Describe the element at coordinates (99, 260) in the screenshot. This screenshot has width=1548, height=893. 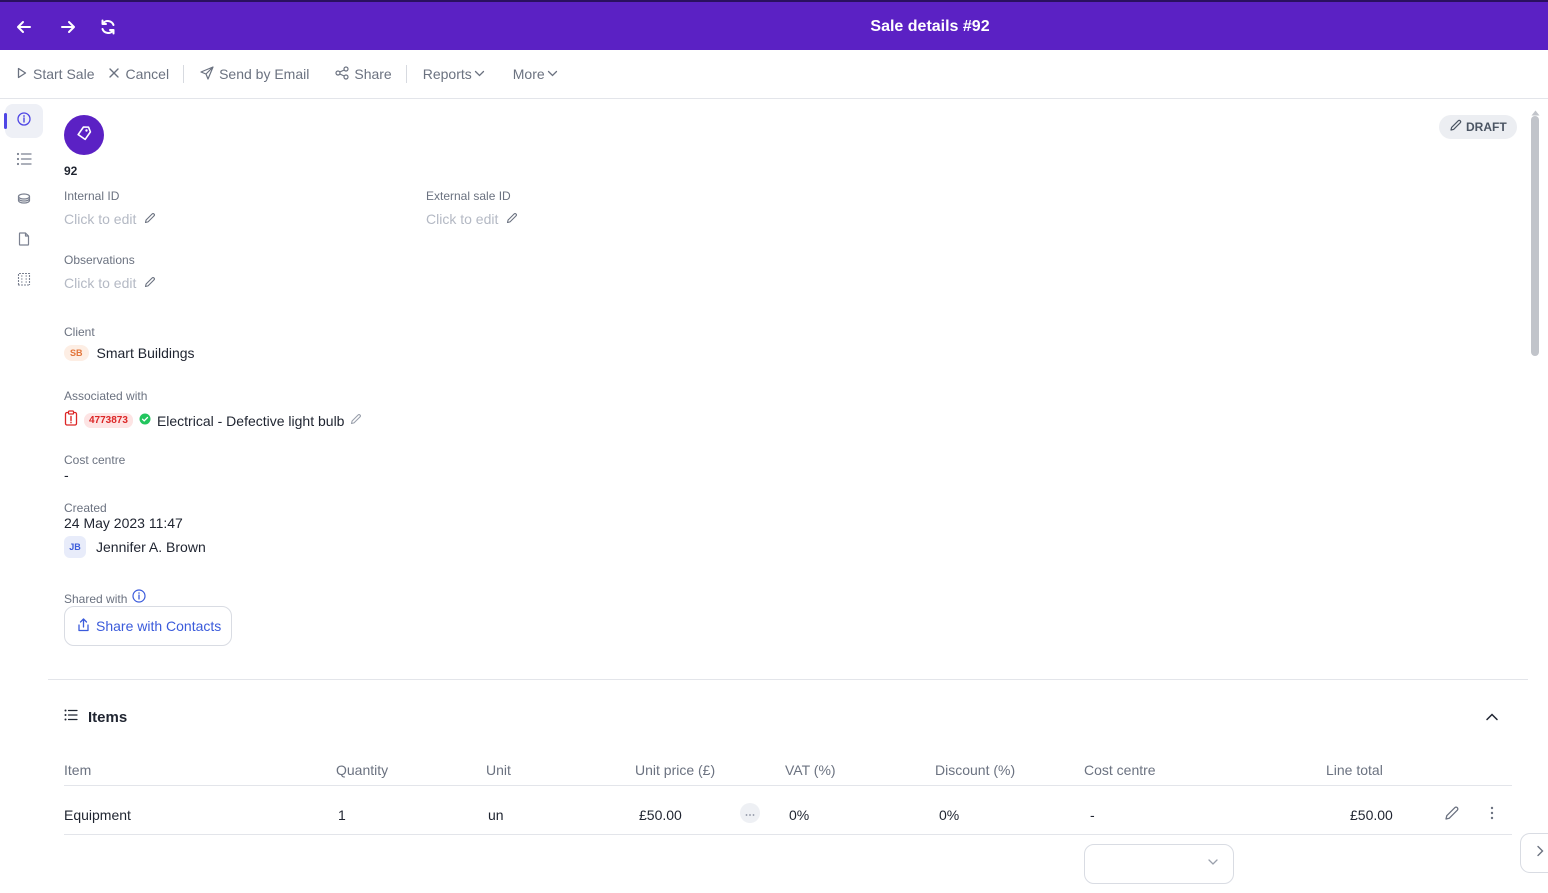
I see `observations-label: Observations` at that location.